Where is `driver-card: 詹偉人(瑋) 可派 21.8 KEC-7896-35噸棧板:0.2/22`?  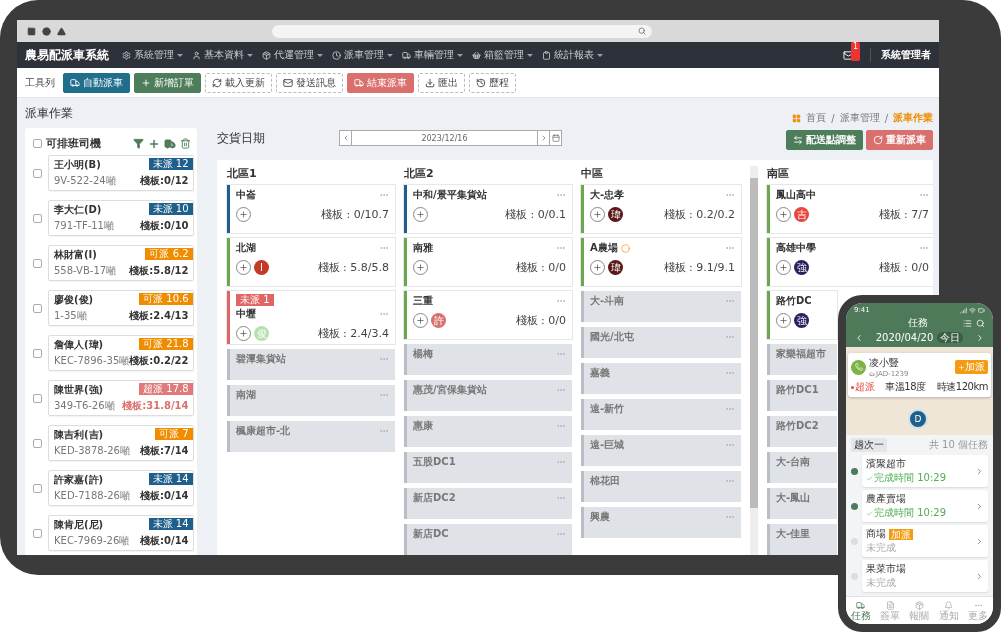 driver-card: 詹偉人(瑋) 可派 21.8 KEC-7896-35噸棧板:0.2/22 is located at coordinates (121, 353).